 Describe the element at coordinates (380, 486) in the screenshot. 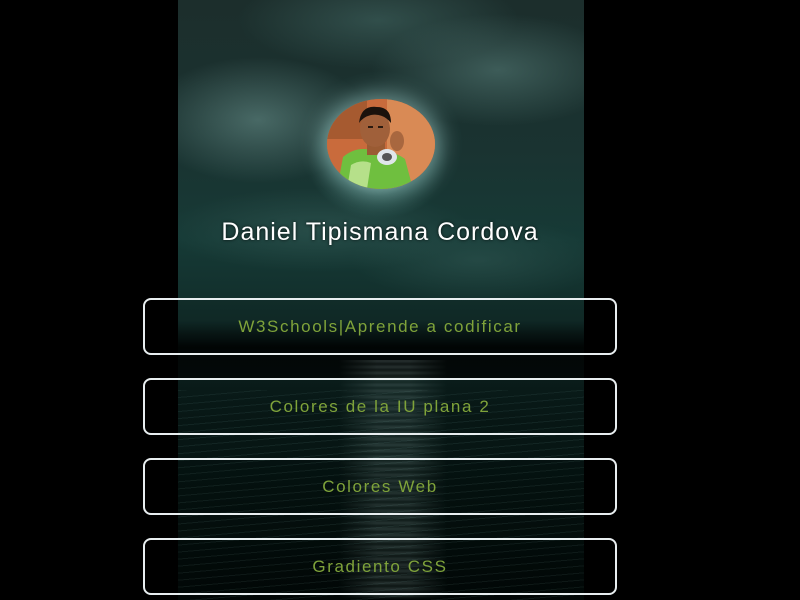

I see `link-button-colores-web: Colores Web` at that location.